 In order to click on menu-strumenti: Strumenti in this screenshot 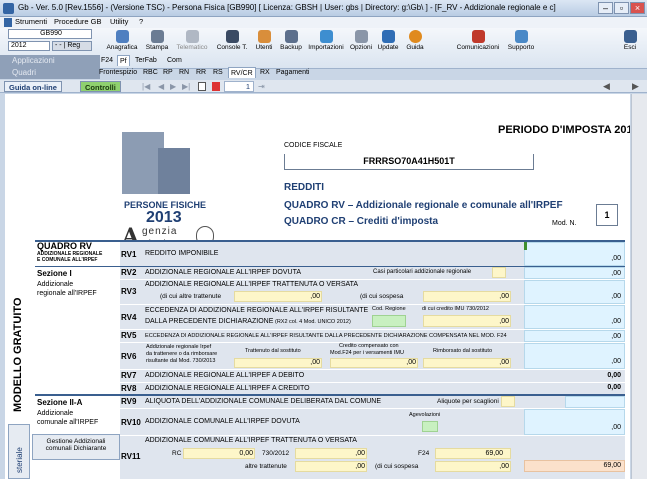, I will do `click(31, 21)`.